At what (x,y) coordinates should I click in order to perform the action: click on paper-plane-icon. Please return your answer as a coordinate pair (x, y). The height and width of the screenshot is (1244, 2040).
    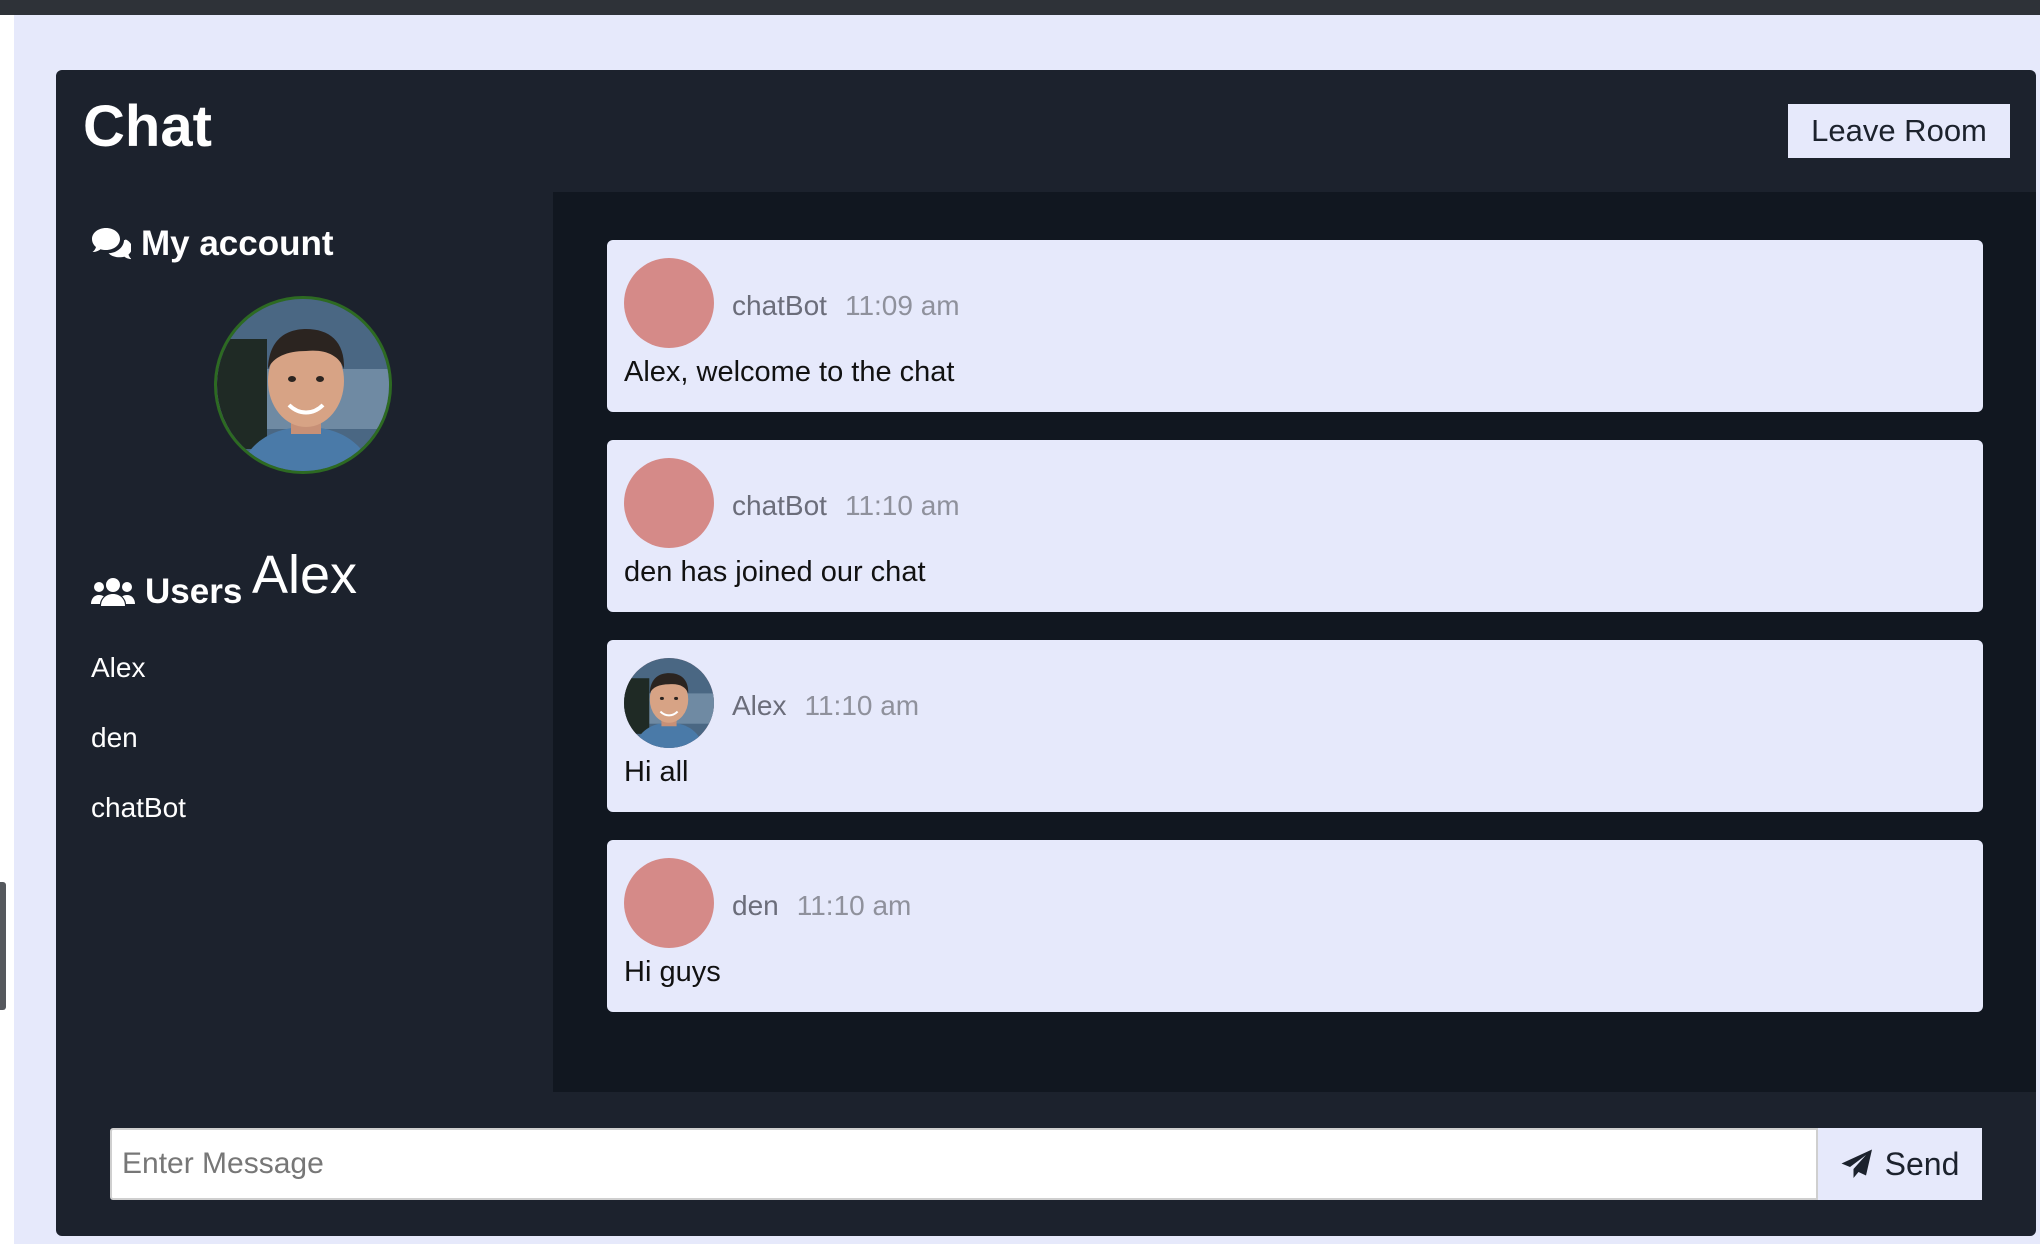
    Looking at the image, I should click on (1856, 1163).